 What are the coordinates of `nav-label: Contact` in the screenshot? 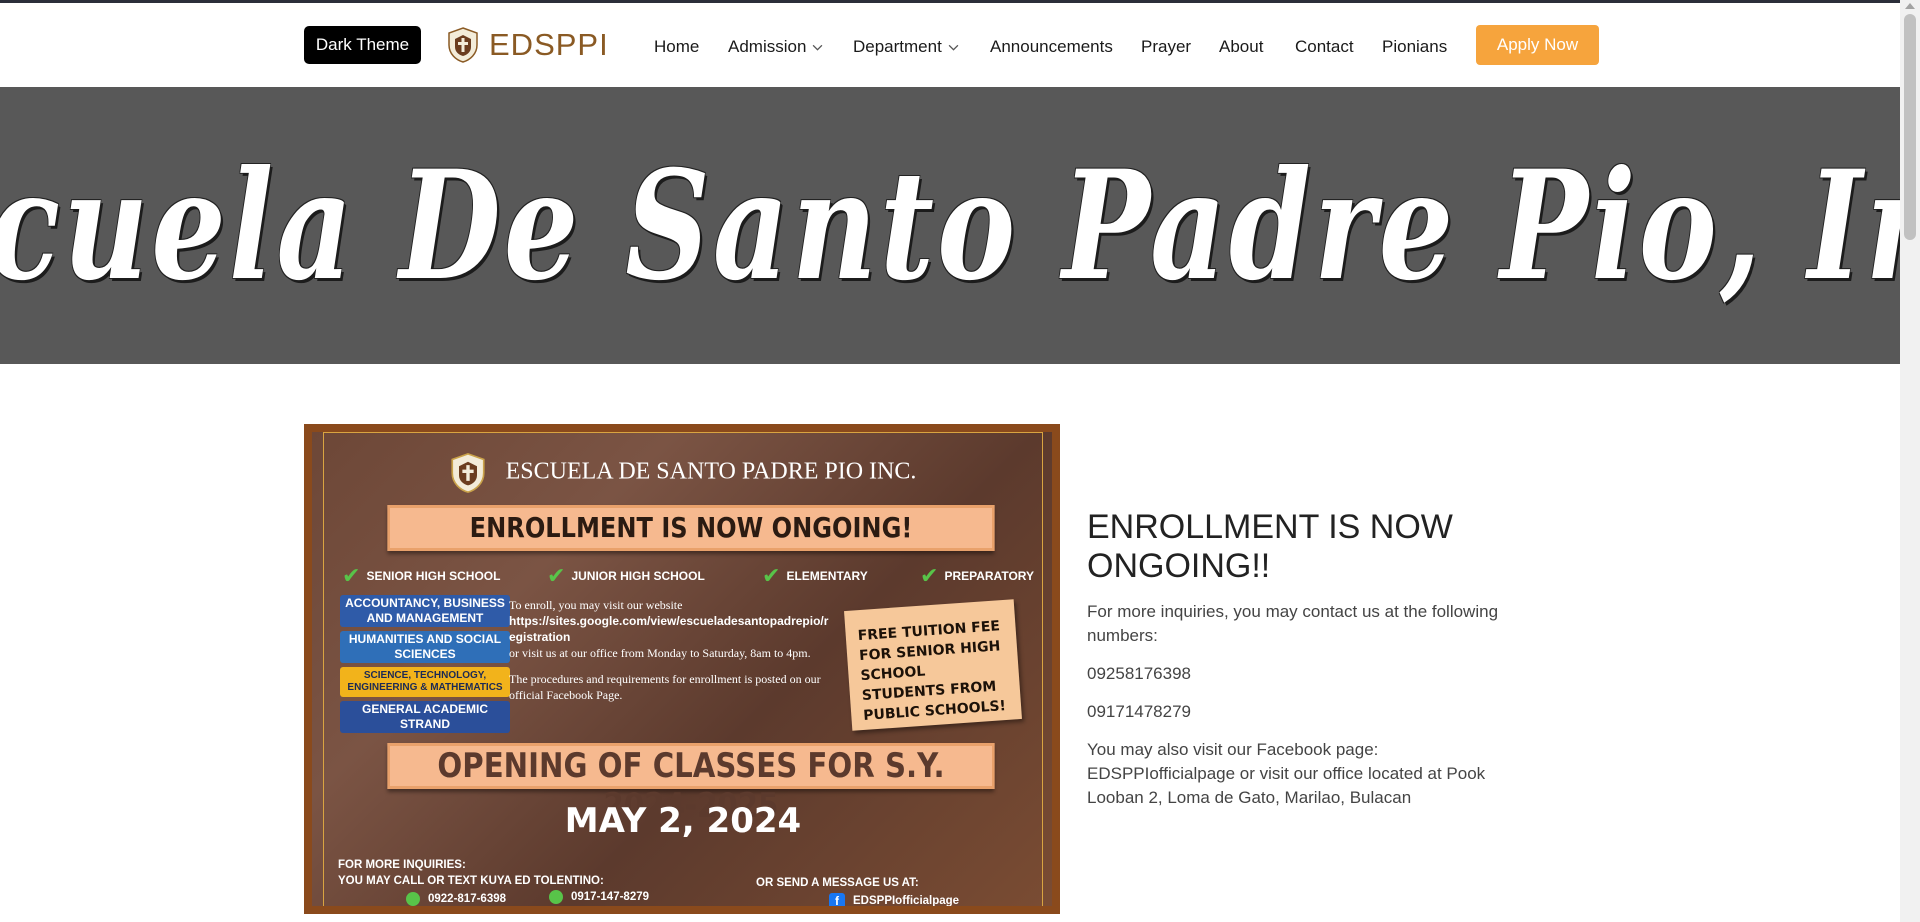 It's located at (1324, 46).